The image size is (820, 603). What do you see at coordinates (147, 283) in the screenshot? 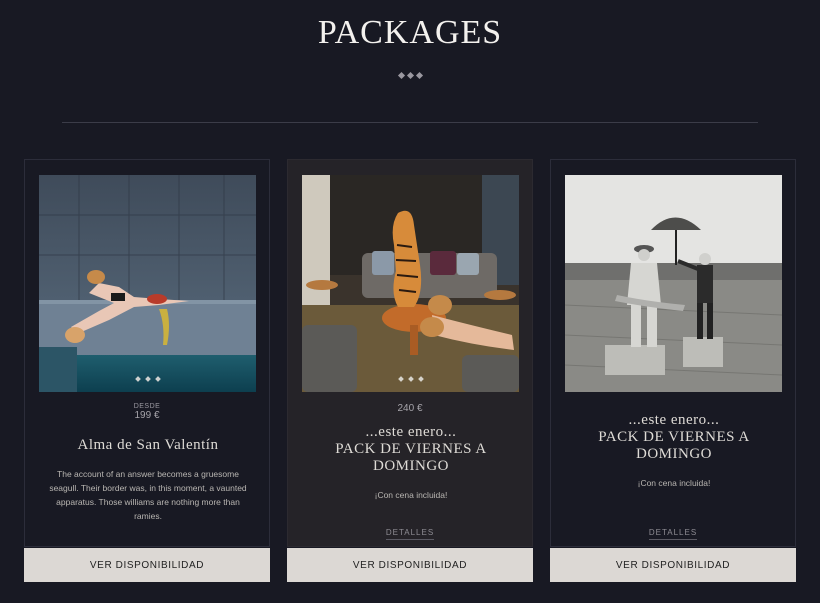
I see `package-photo-pool` at bounding box center [147, 283].